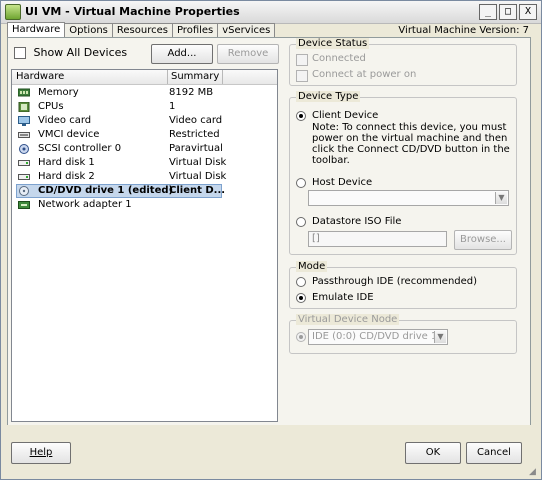 The height and width of the screenshot is (480, 542). I want to click on ok-button: OK, so click(433, 453).